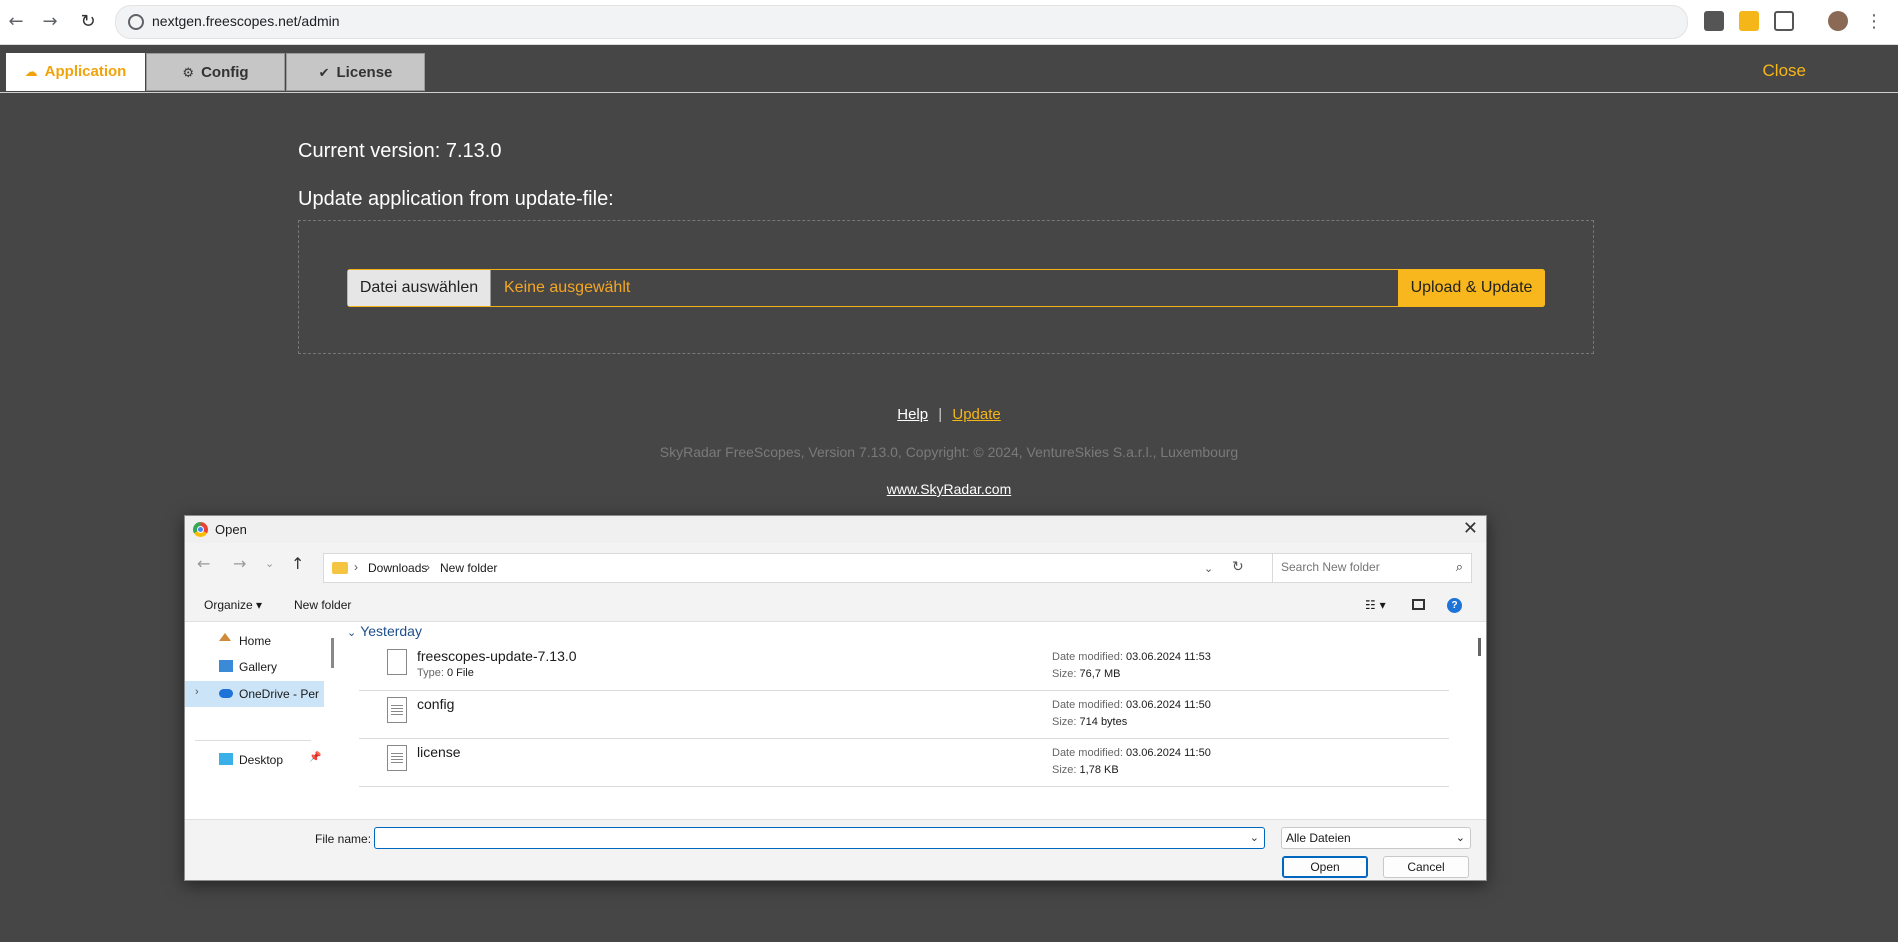 This screenshot has height=942, width=1898. What do you see at coordinates (1376, 838) in the screenshot?
I see `file-type-select: Alle Dateien ⌄` at bounding box center [1376, 838].